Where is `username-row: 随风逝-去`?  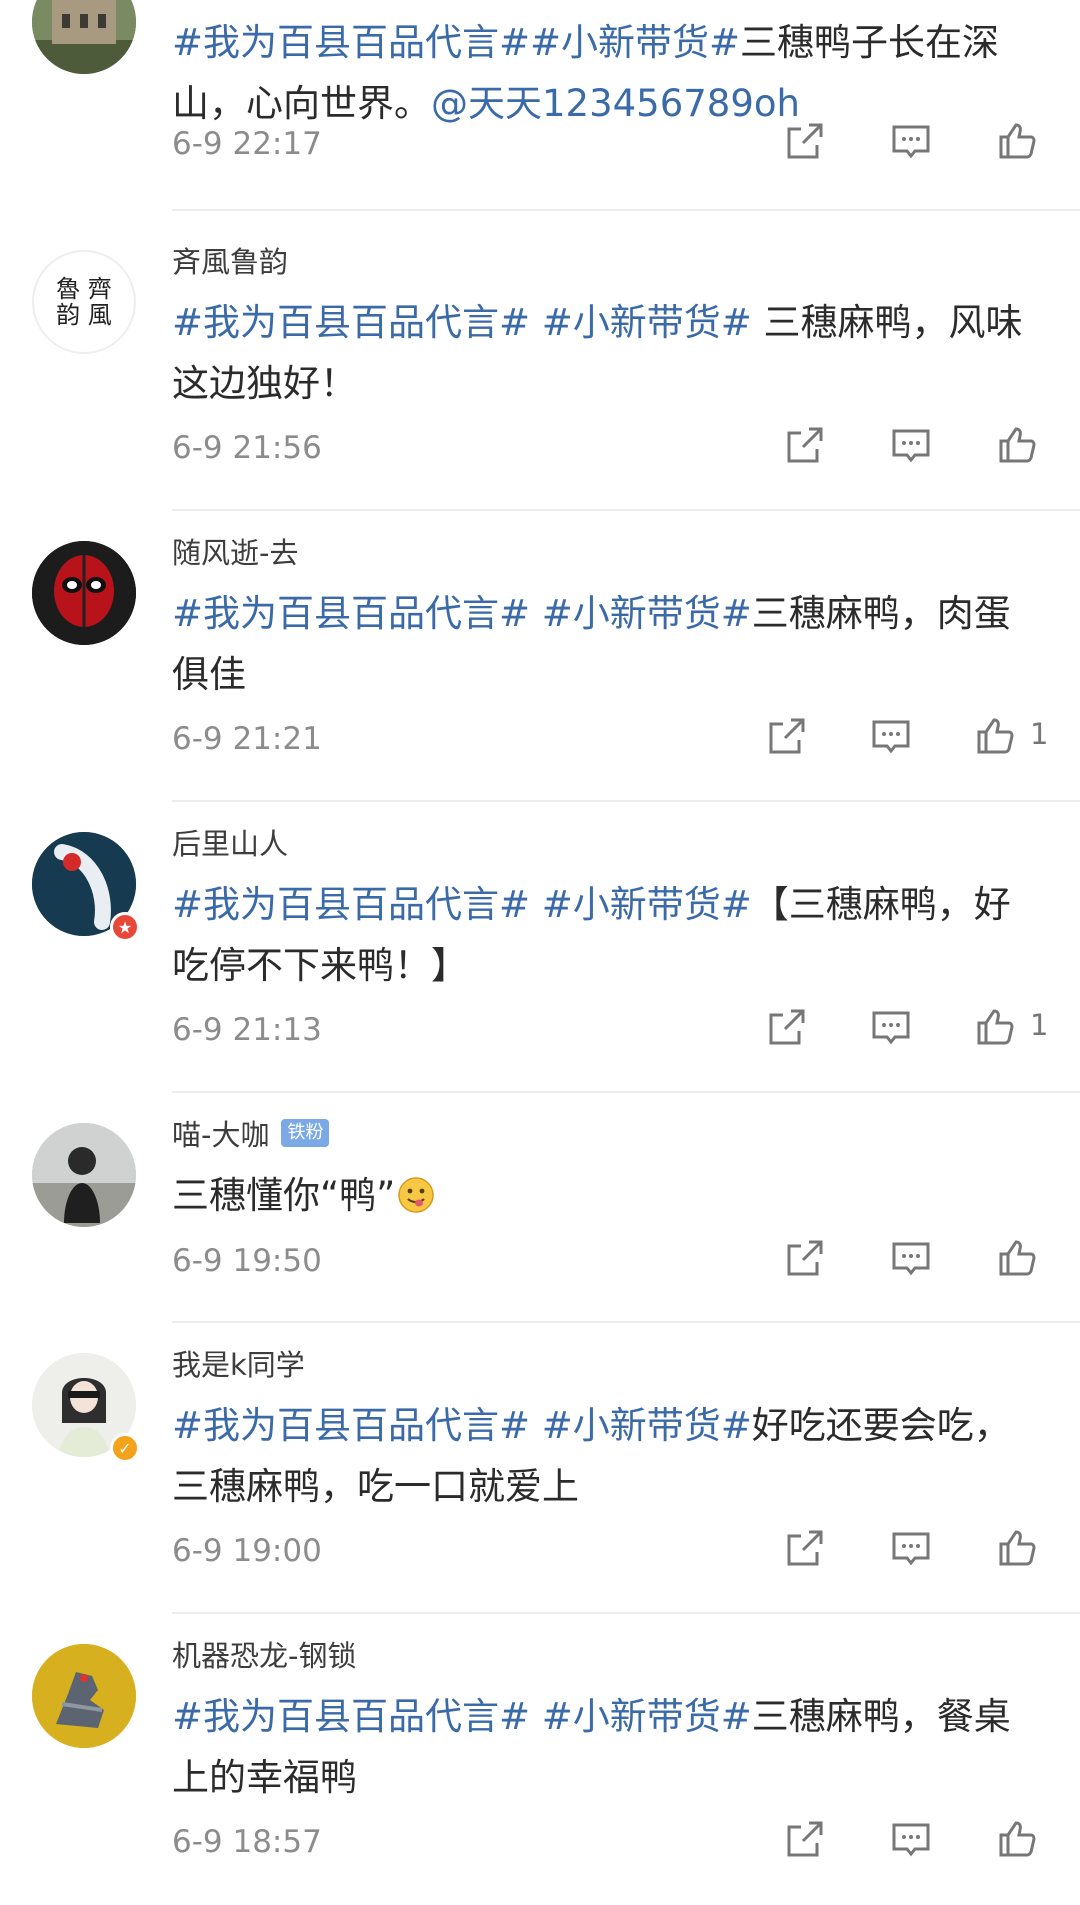 username-row: 随风逝-去 is located at coordinates (235, 551).